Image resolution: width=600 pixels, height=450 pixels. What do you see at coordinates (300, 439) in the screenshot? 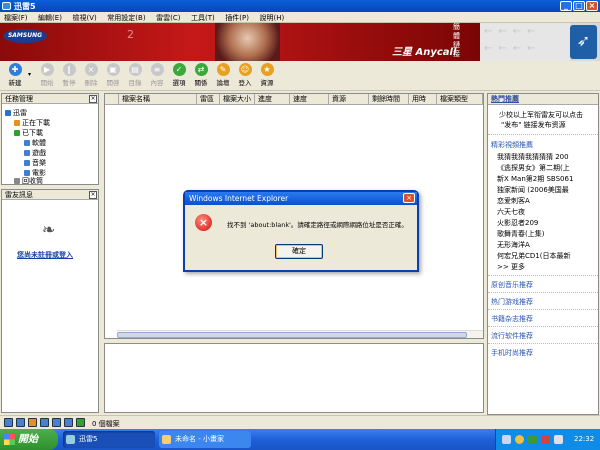
I see `taskbar: 開始 迅雷5 未命名 - 小畫家 22:32` at bounding box center [300, 439].